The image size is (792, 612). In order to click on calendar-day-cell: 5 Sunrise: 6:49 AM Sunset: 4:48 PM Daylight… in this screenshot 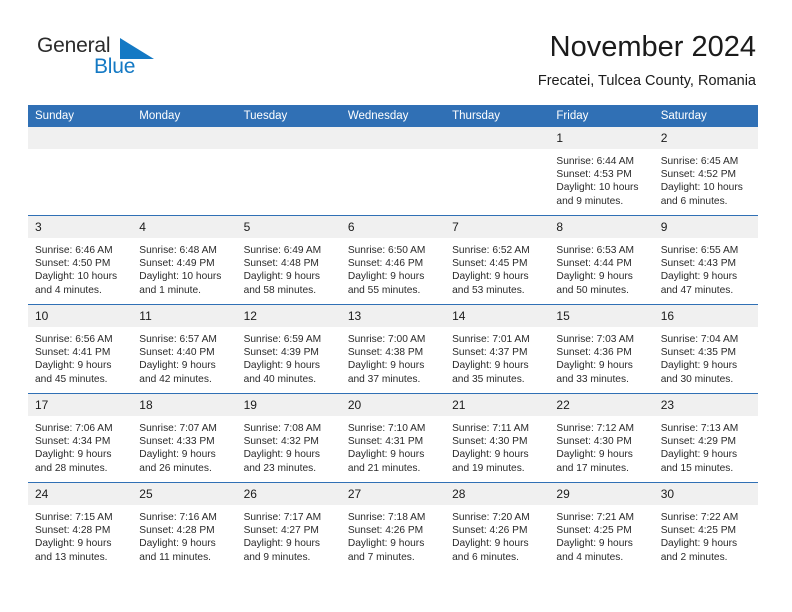, I will do `click(288, 260)`.